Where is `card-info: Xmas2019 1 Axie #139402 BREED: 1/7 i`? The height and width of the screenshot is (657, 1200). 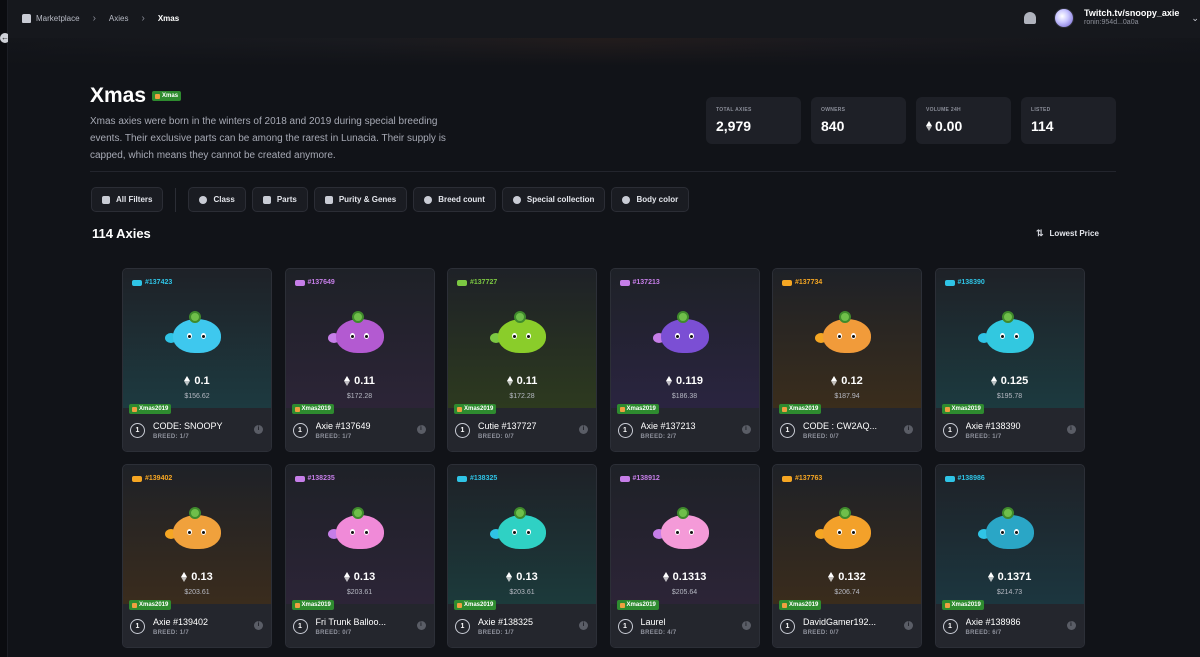
card-info: Xmas2019 1 Axie #139402 BREED: 1/7 i is located at coordinates (197, 623).